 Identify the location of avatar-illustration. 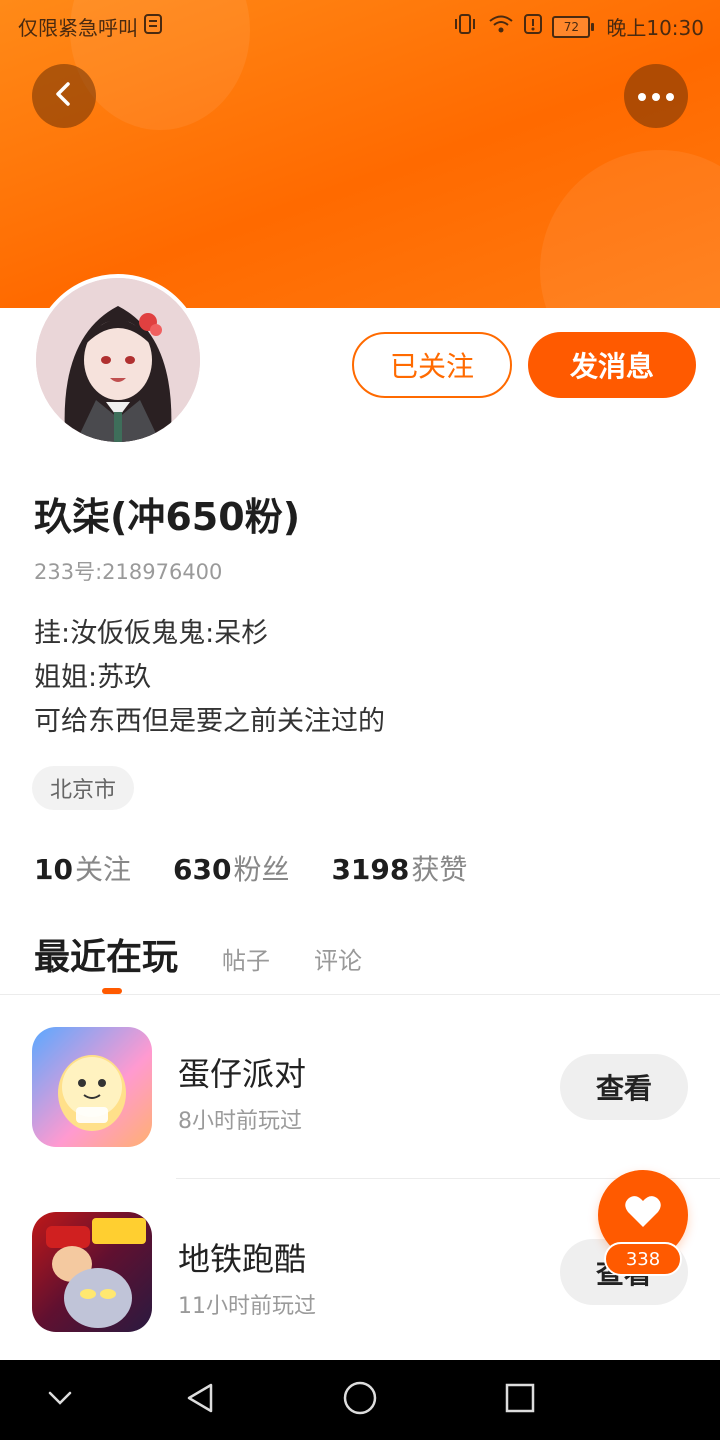
(118, 360).